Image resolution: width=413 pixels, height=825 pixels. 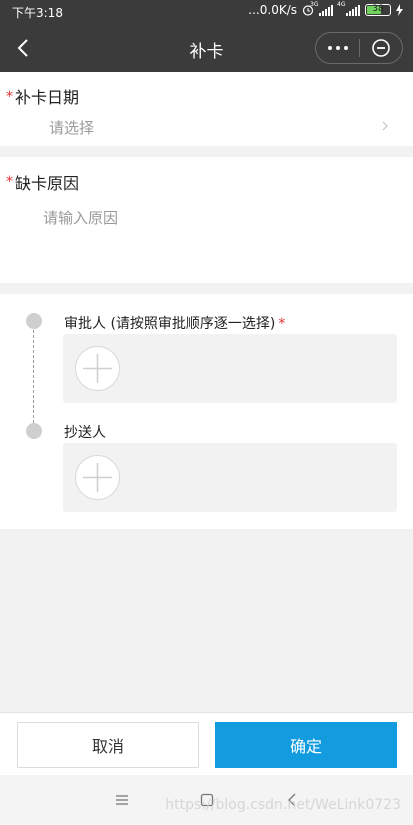 I want to click on timeline-dot-cc, so click(x=34, y=431).